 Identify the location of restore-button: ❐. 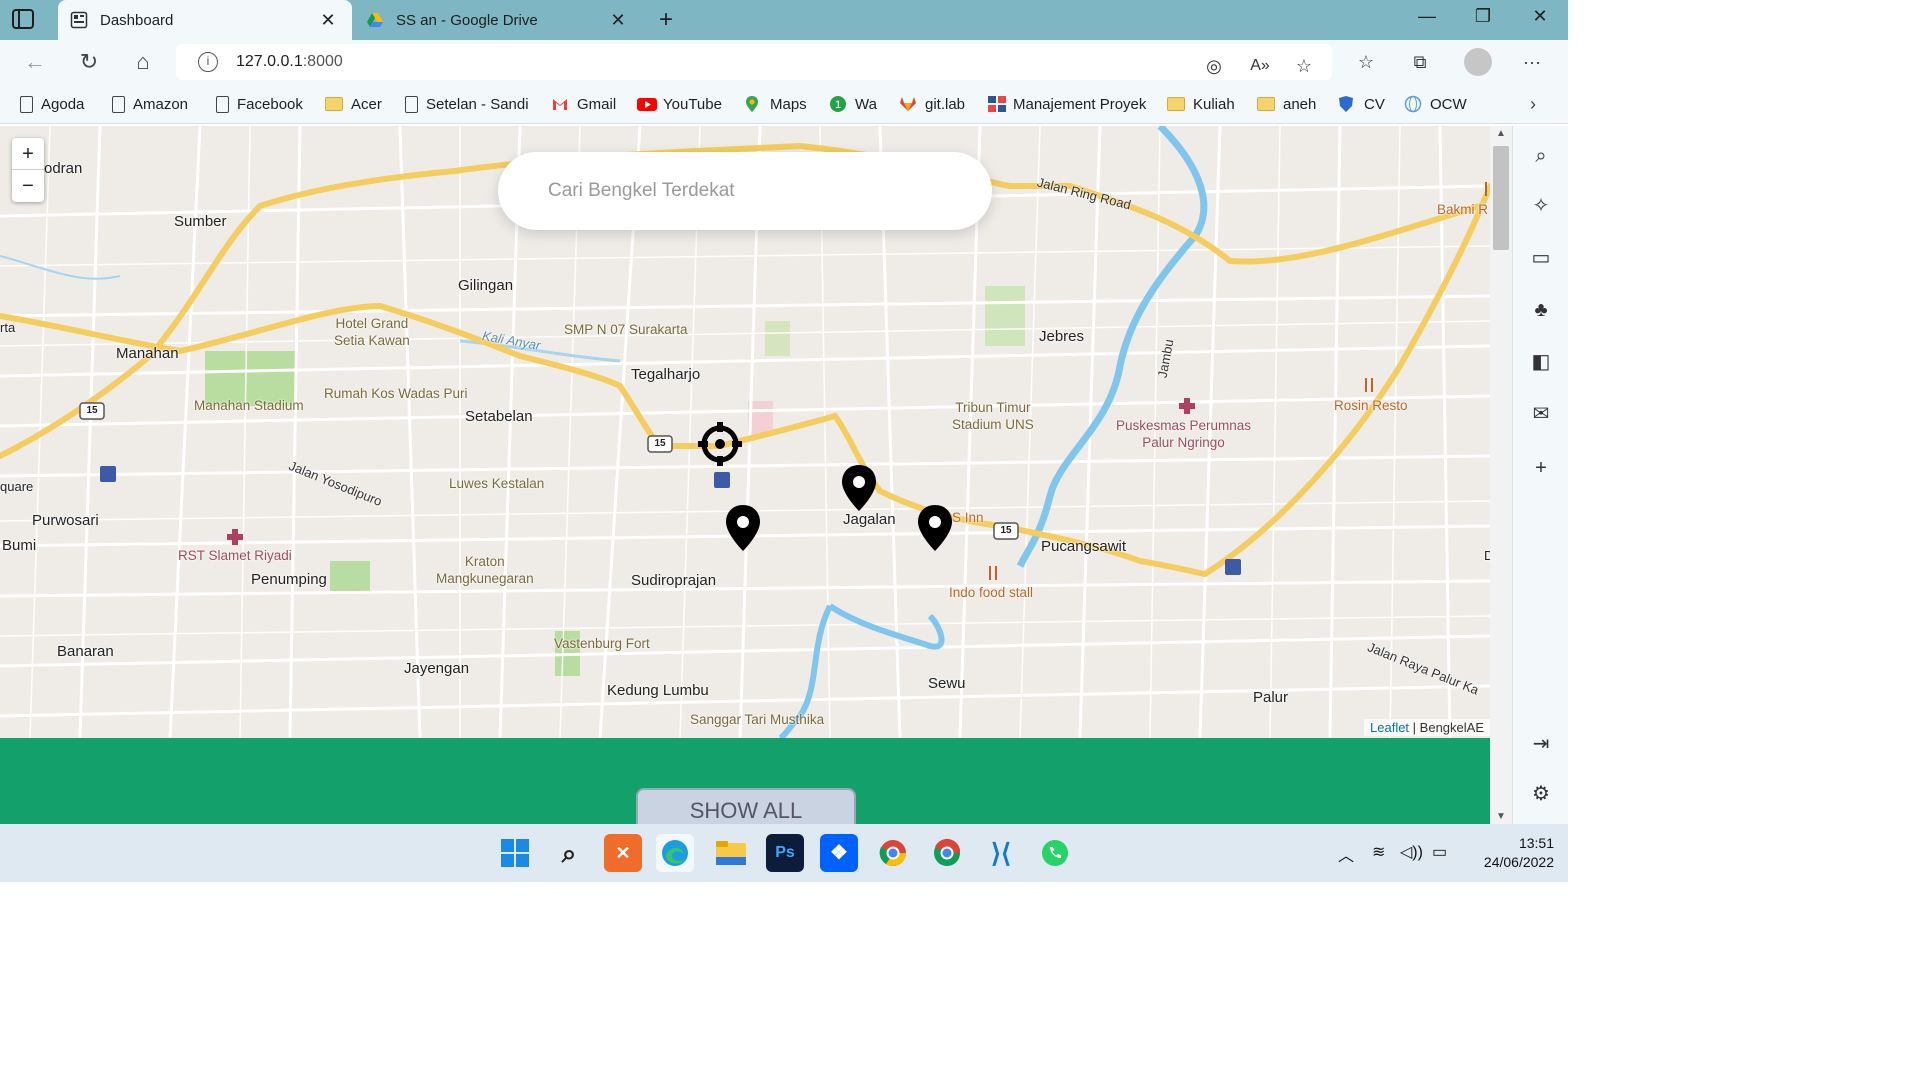
(1483, 16).